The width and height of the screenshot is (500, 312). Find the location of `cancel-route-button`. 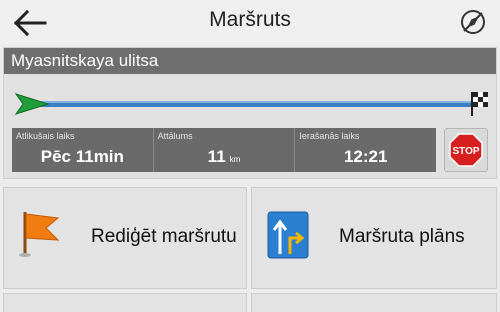

cancel-route-button is located at coordinates (473, 22).